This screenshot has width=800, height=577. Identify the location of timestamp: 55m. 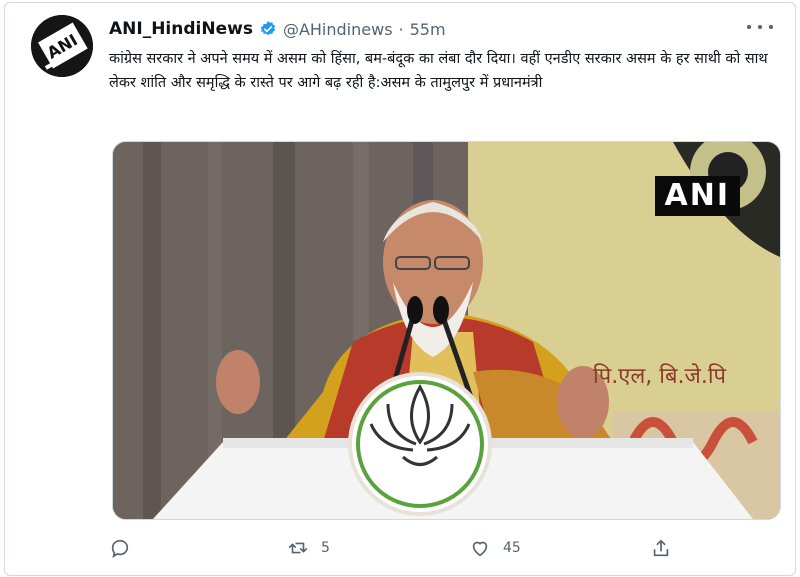
(428, 29).